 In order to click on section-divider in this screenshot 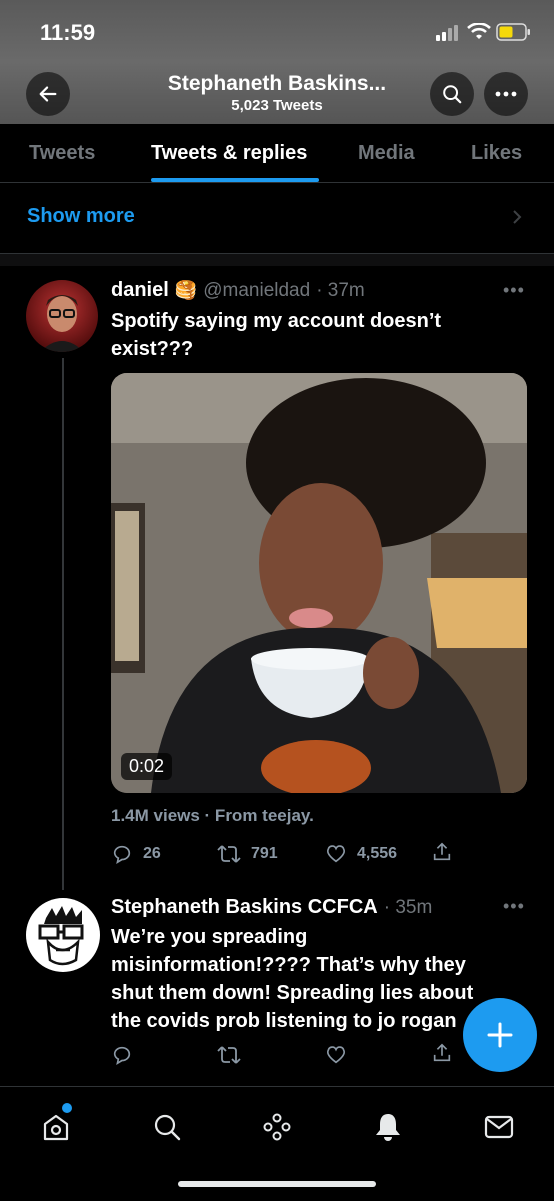, I will do `click(277, 260)`.